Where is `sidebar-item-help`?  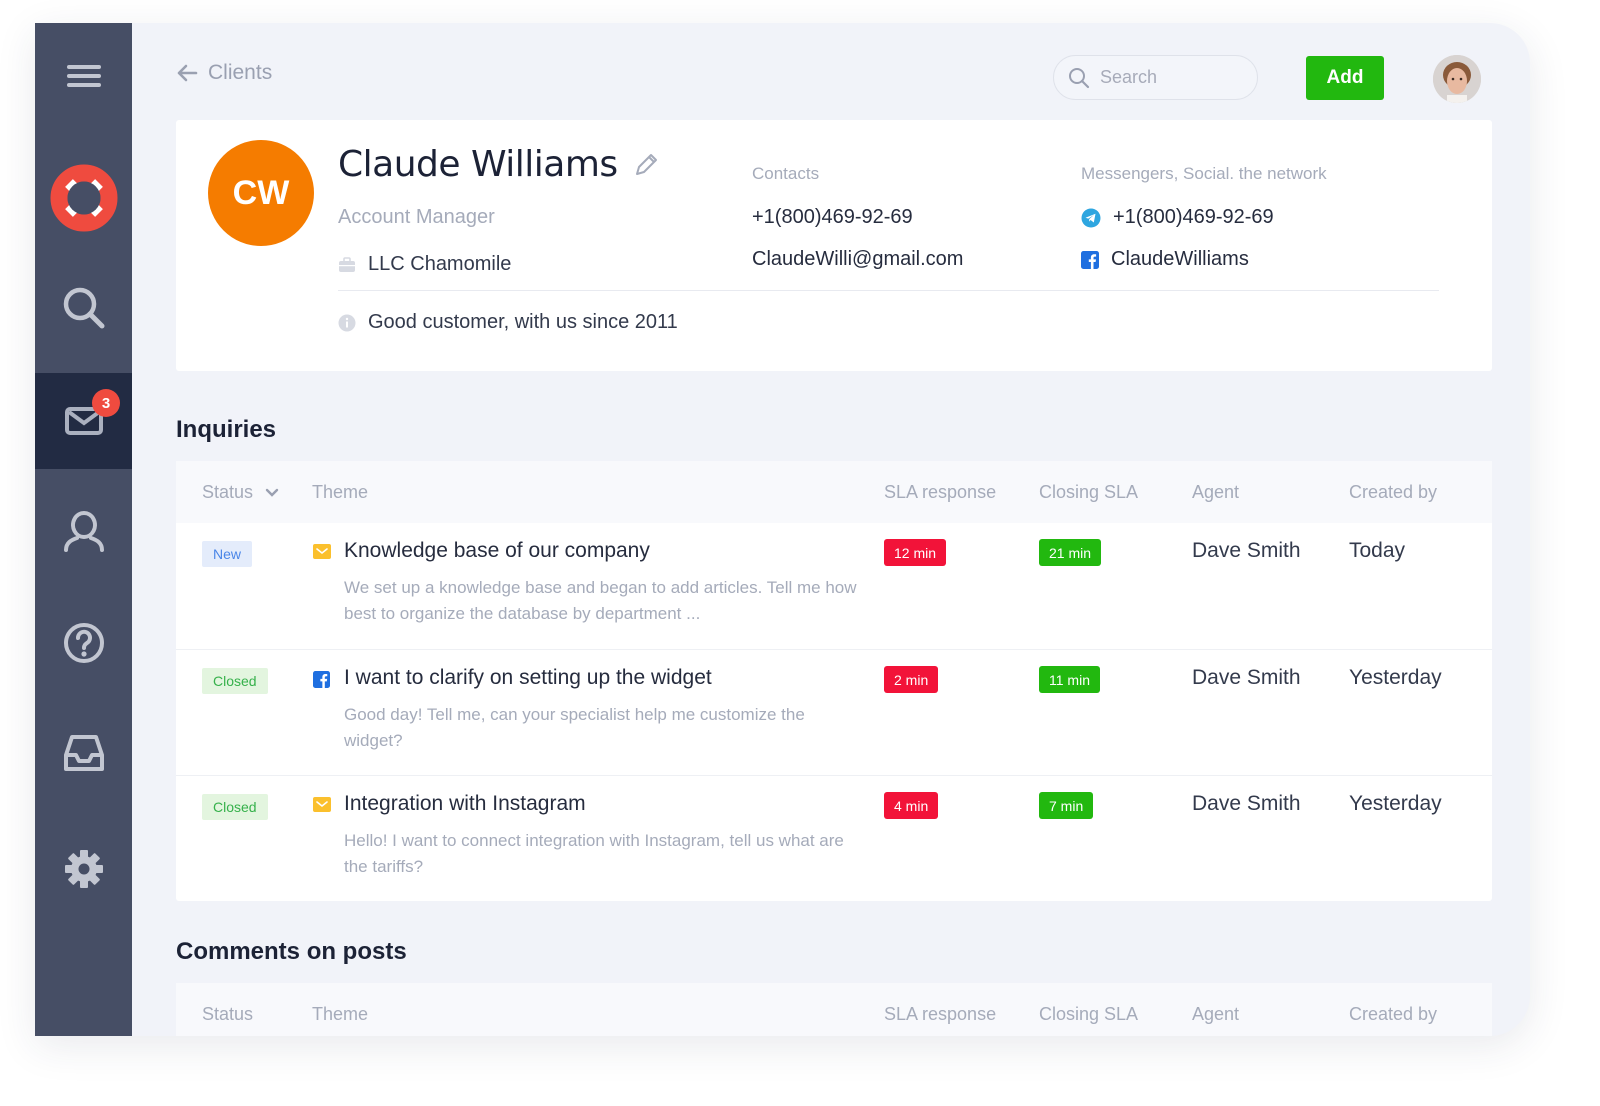
sidebar-item-help is located at coordinates (83, 643).